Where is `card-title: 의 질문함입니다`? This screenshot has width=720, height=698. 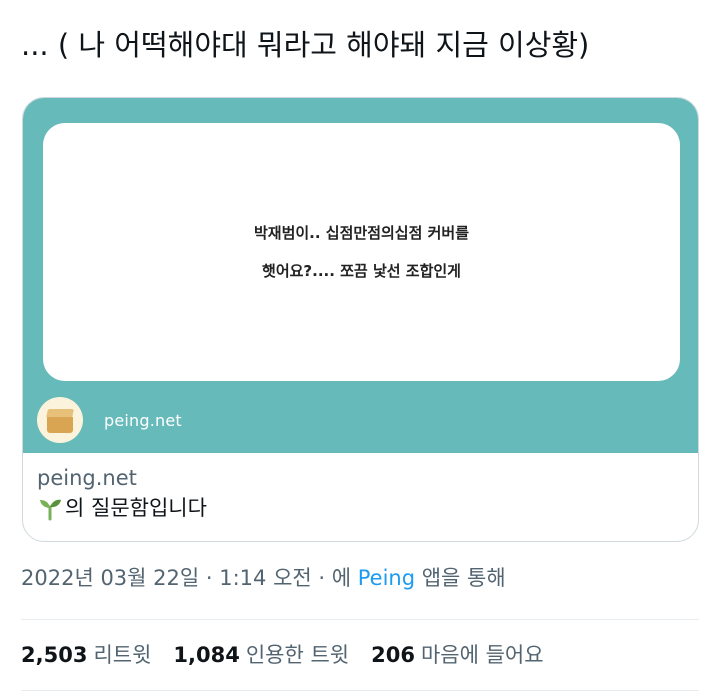
card-title: 의 질문함입니다 is located at coordinates (361, 508).